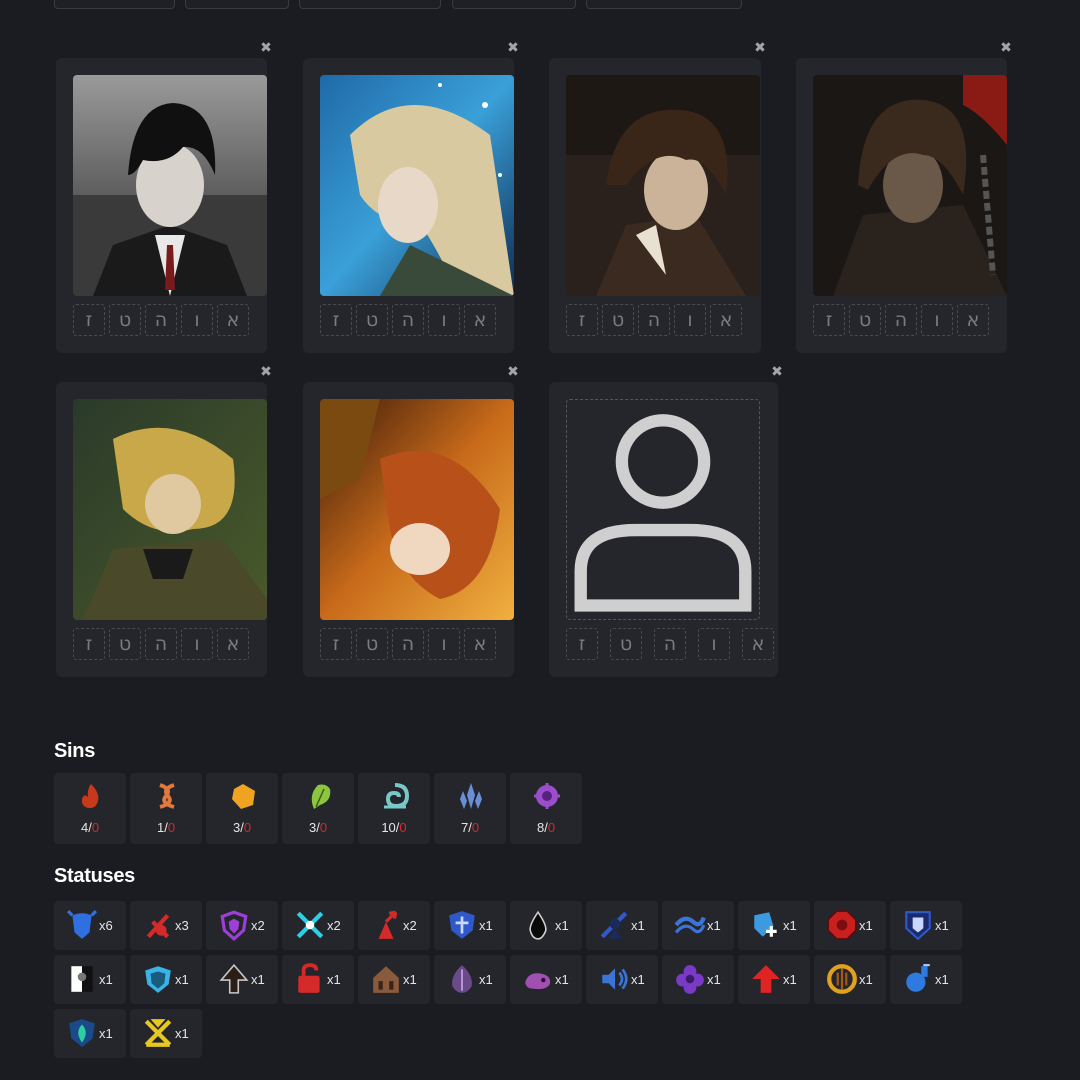 The width and height of the screenshot is (1080, 1080). Describe the element at coordinates (266, 48) in the screenshot. I see `remove-card-1-close-icon: ✖` at that location.